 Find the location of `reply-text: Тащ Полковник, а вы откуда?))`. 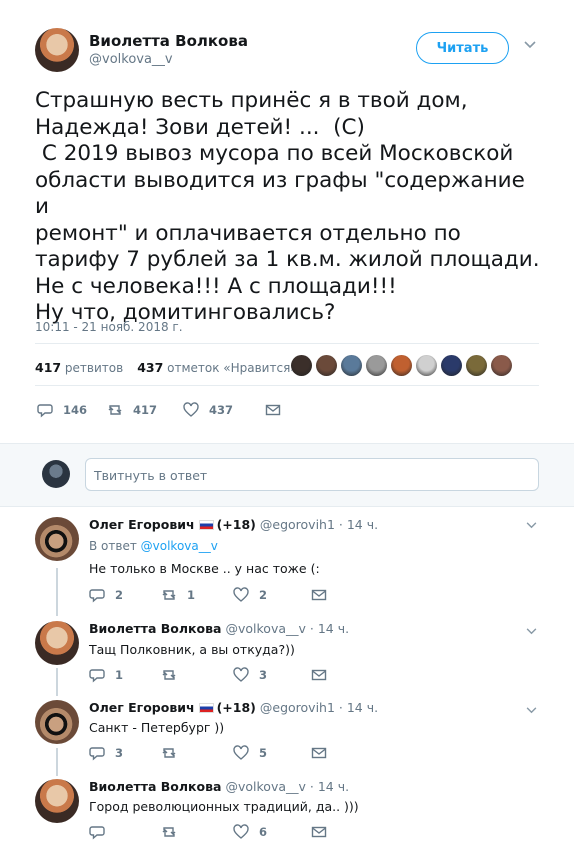

reply-text: Тащ Полковник, а вы откуда?)) is located at coordinates (192, 649).